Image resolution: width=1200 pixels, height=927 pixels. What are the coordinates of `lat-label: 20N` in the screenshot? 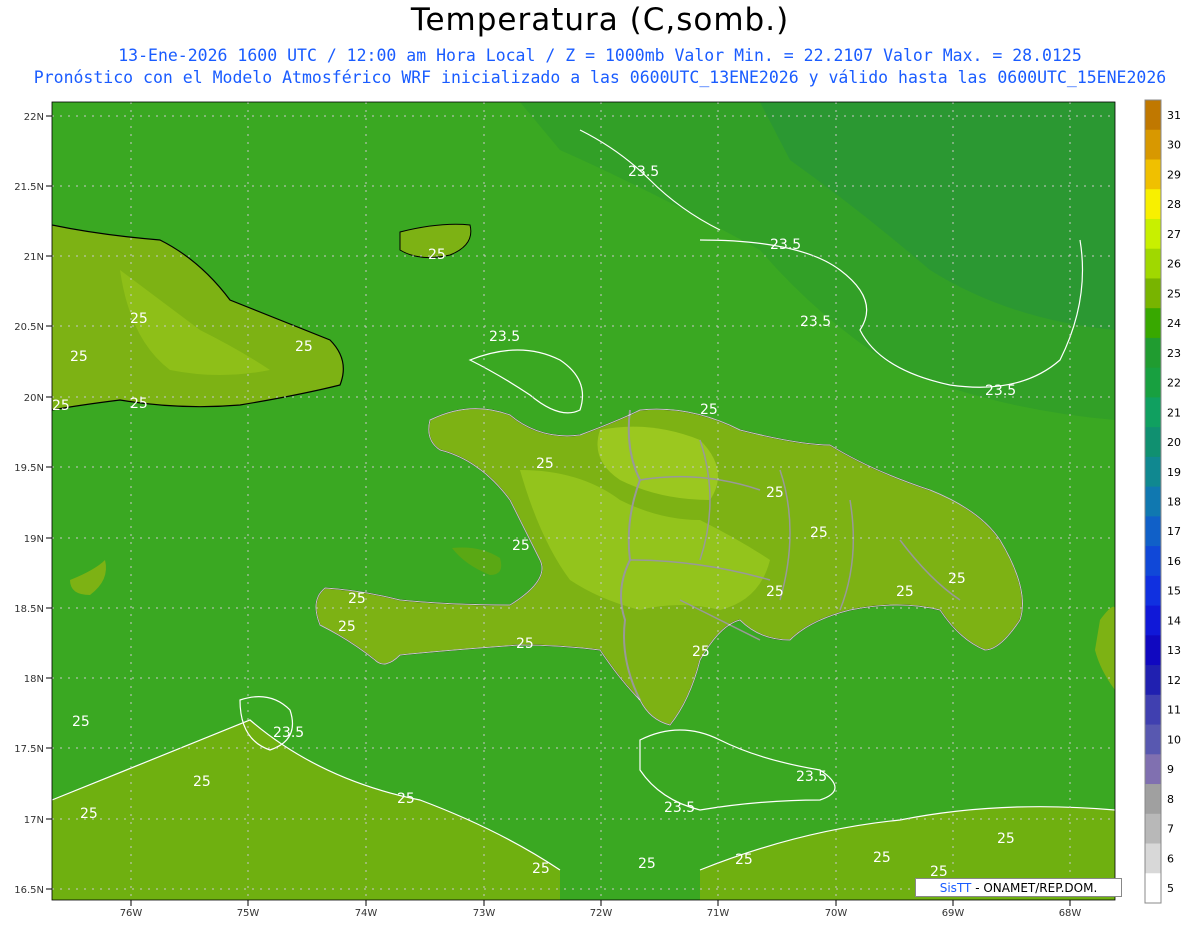 It's located at (34, 398).